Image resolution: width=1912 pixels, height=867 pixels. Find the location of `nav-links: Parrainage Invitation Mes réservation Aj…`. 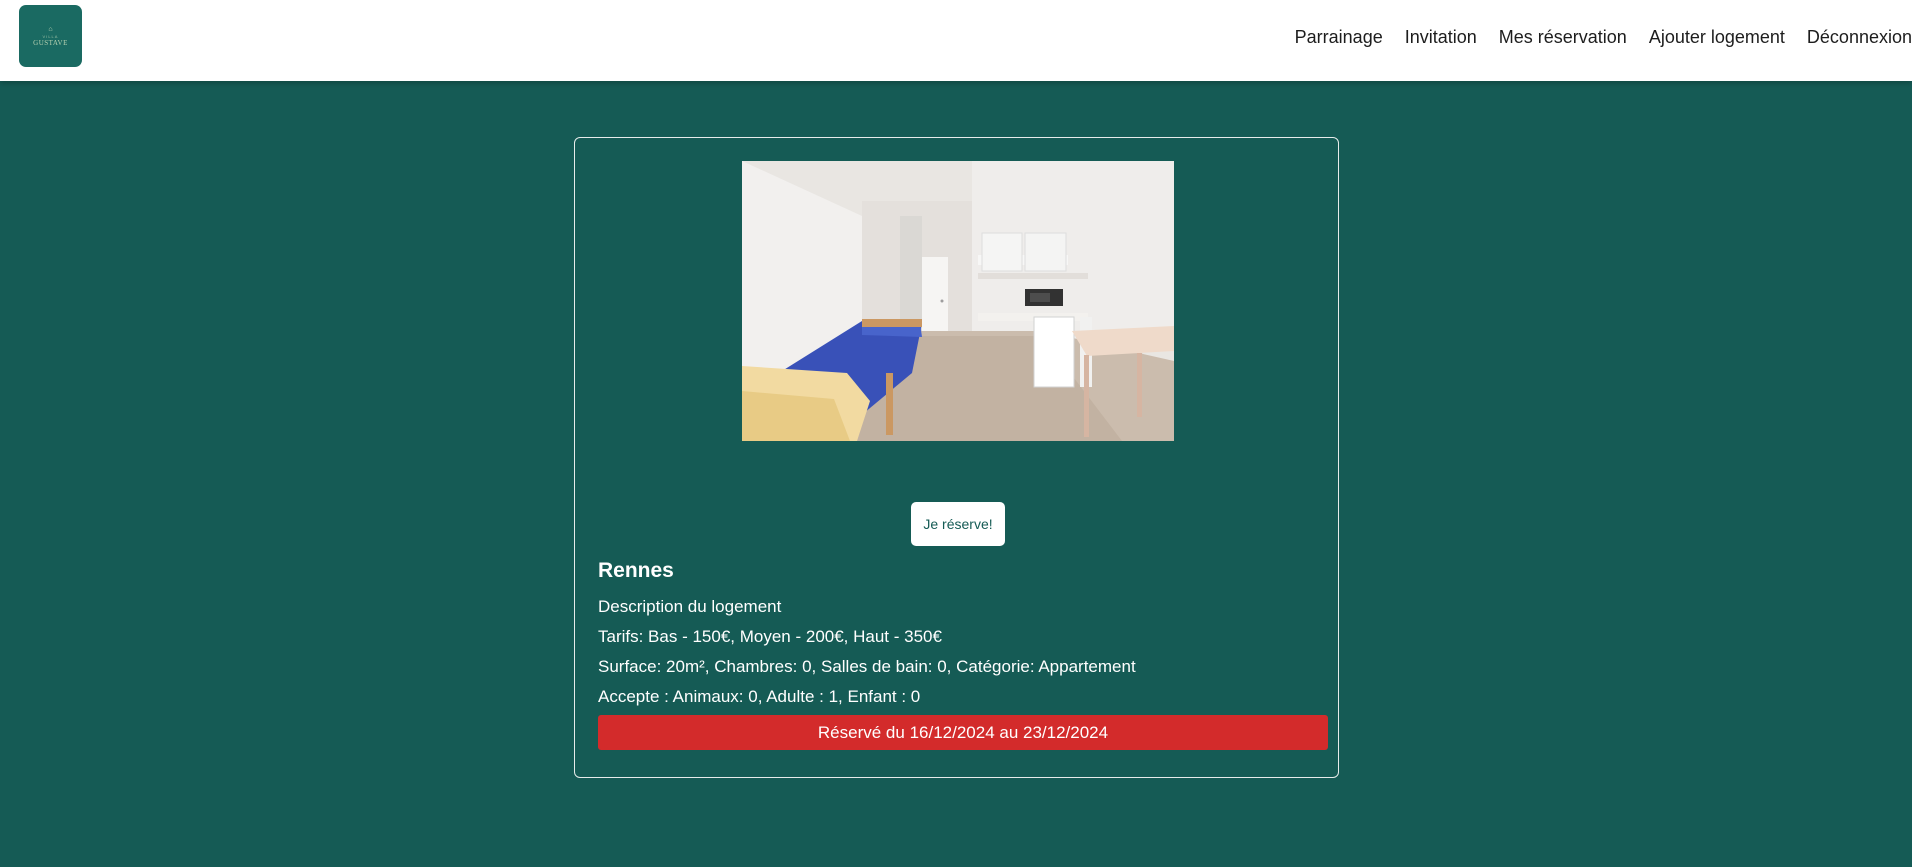

nav-links: Parrainage Invitation Mes réservation Aj… is located at coordinates (1592, 37).